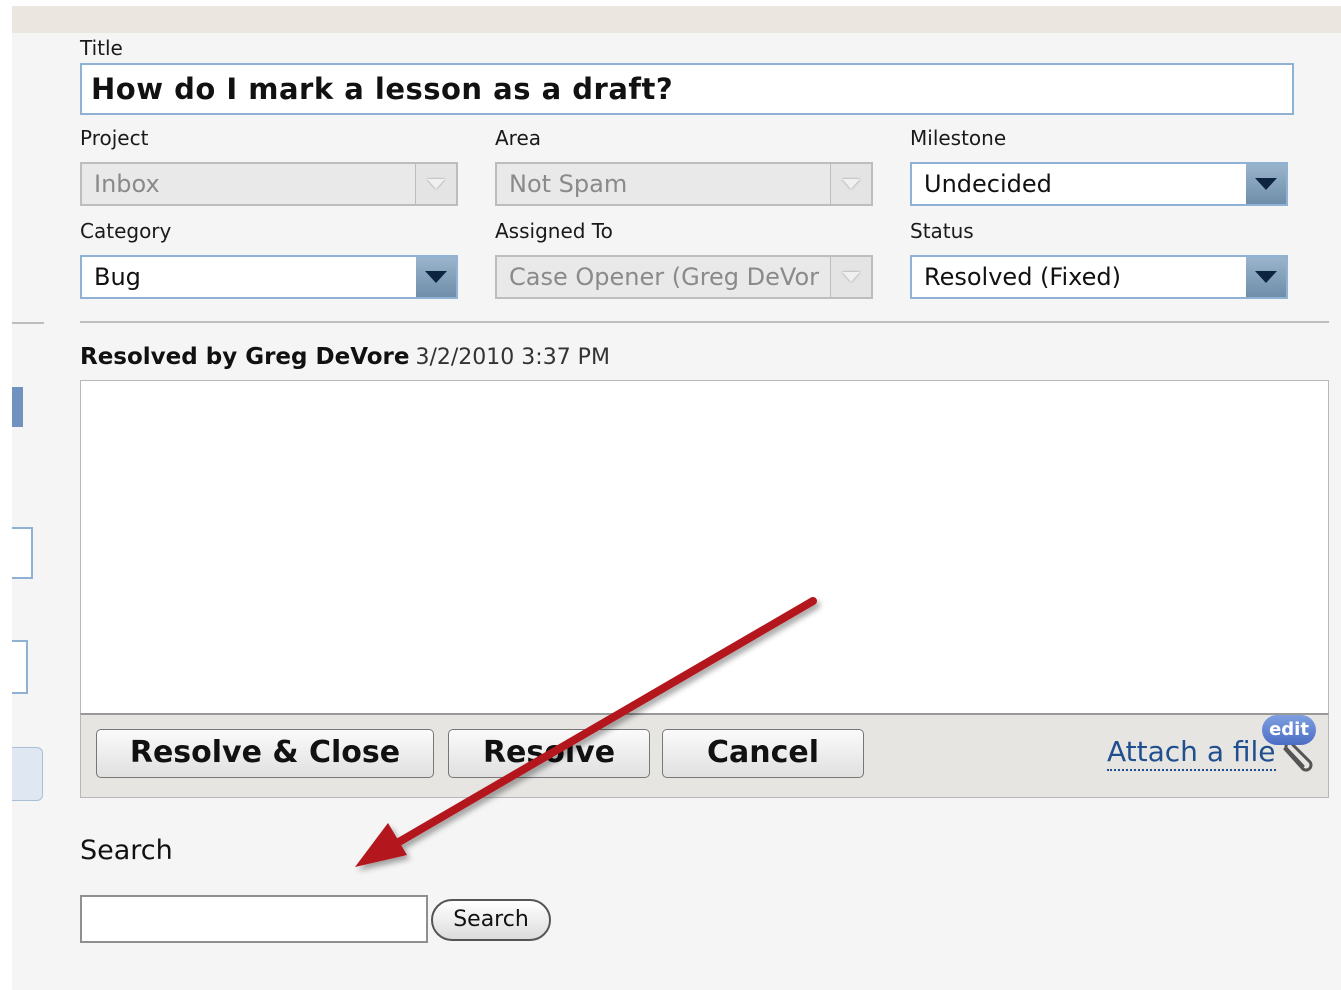  Describe the element at coordinates (1297, 759) in the screenshot. I see `paperclip-icon` at that location.